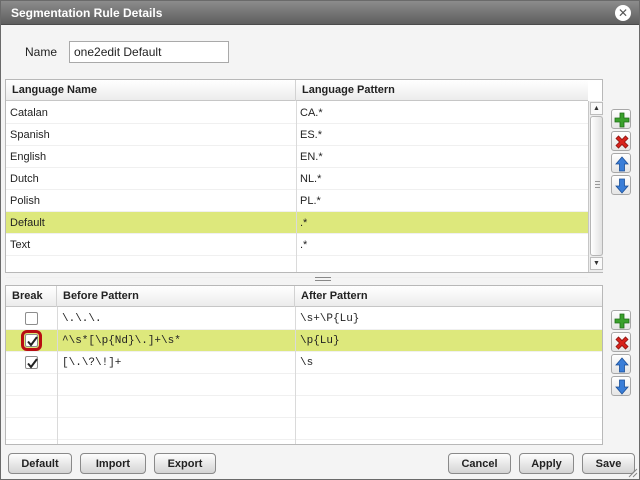 This screenshot has width=640, height=480. What do you see at coordinates (24, 179) in the screenshot?
I see `language-name-cell: Dutch` at bounding box center [24, 179].